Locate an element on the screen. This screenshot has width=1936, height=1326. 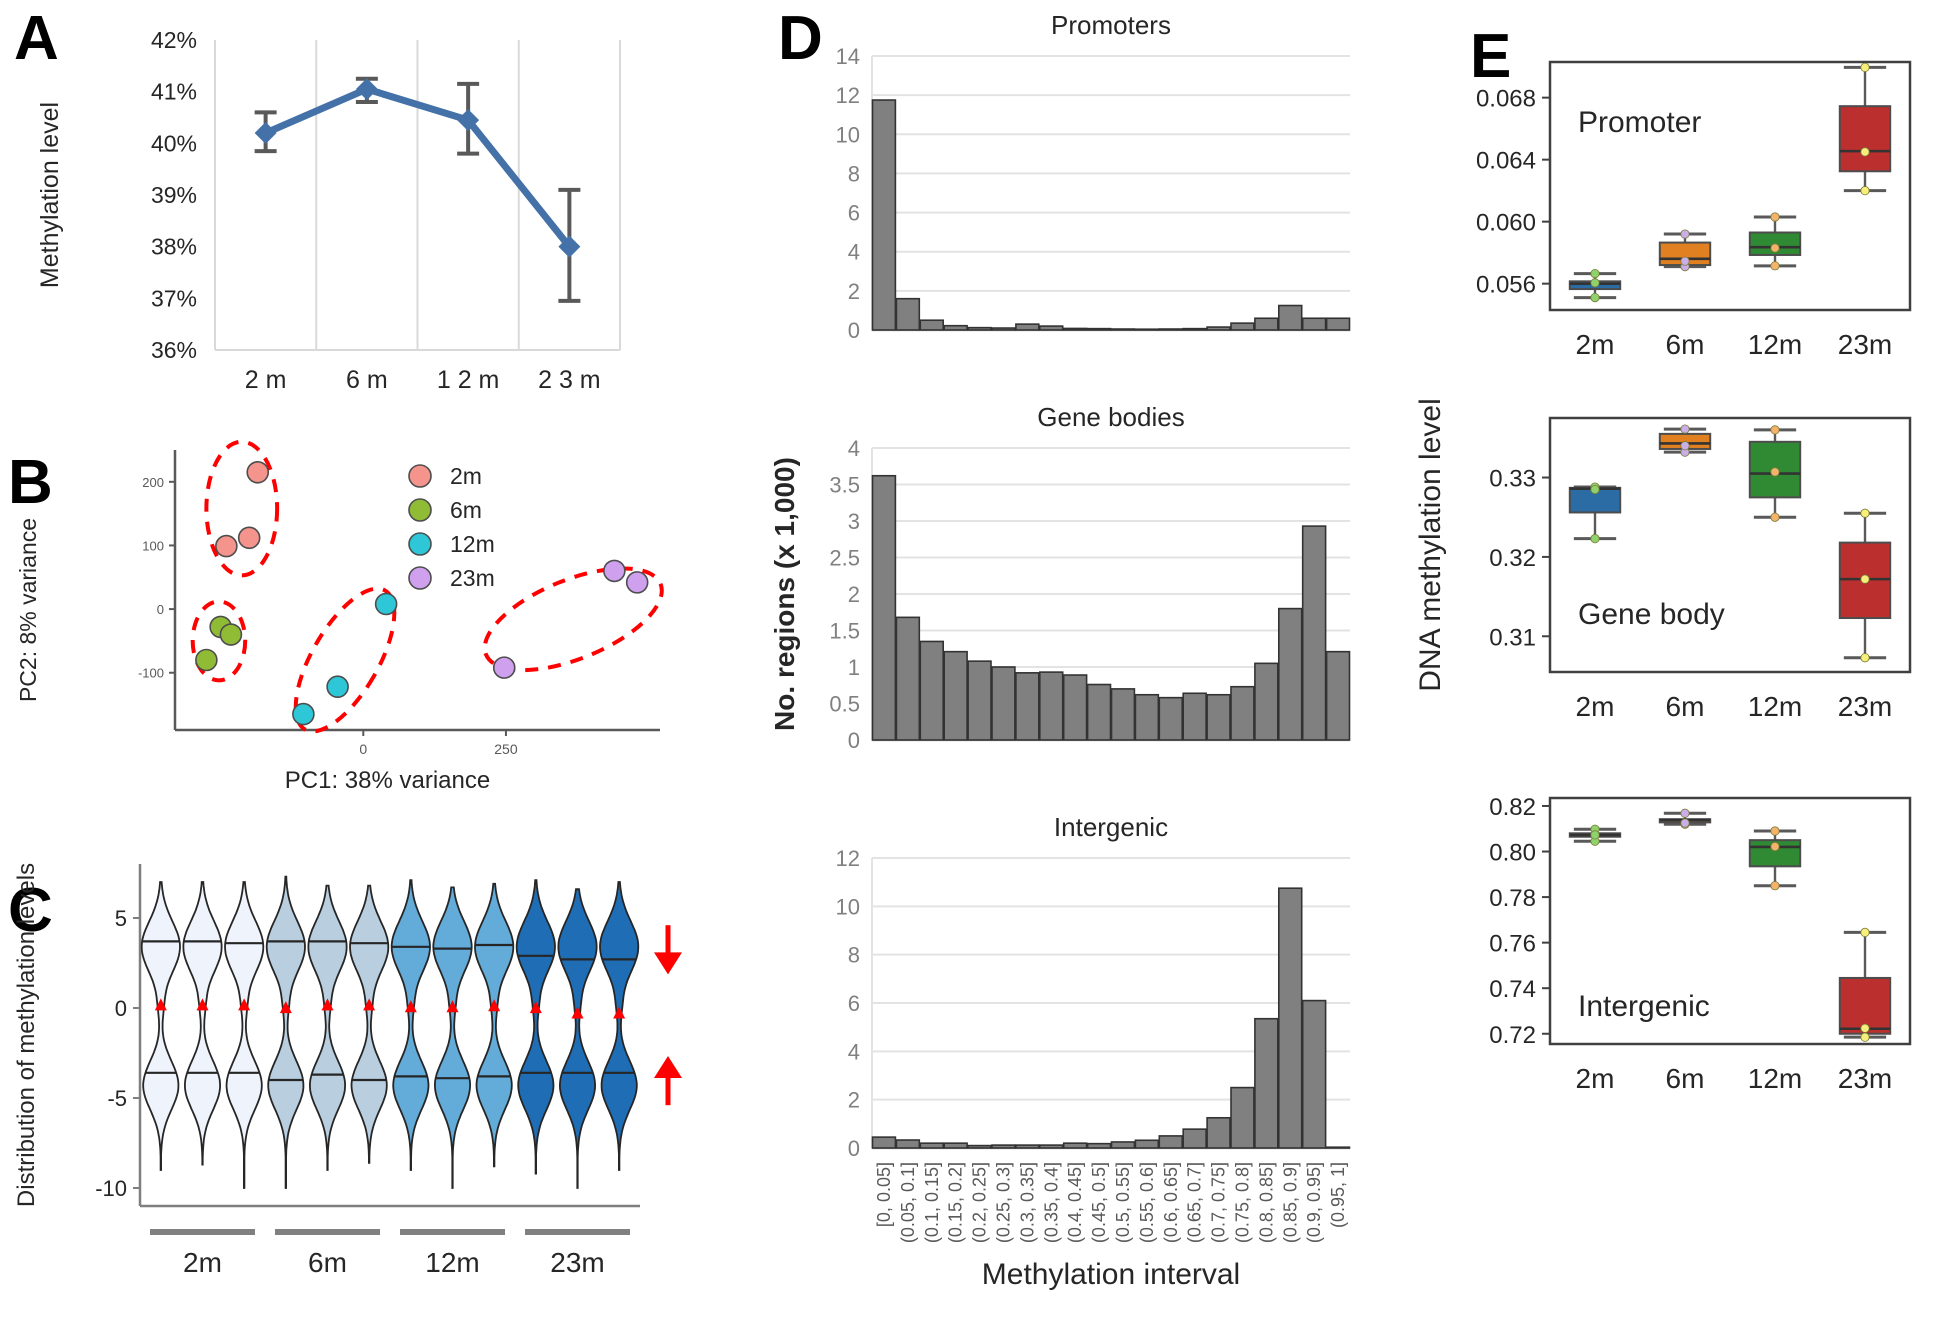
legend-item: 12m is located at coordinates (451, 544).